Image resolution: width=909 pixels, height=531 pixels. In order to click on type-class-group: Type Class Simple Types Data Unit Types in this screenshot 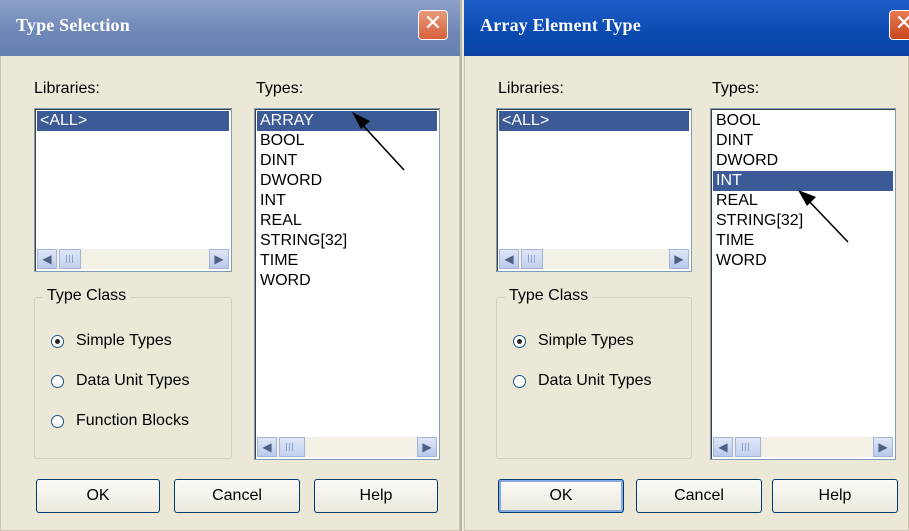, I will do `click(594, 373)`.